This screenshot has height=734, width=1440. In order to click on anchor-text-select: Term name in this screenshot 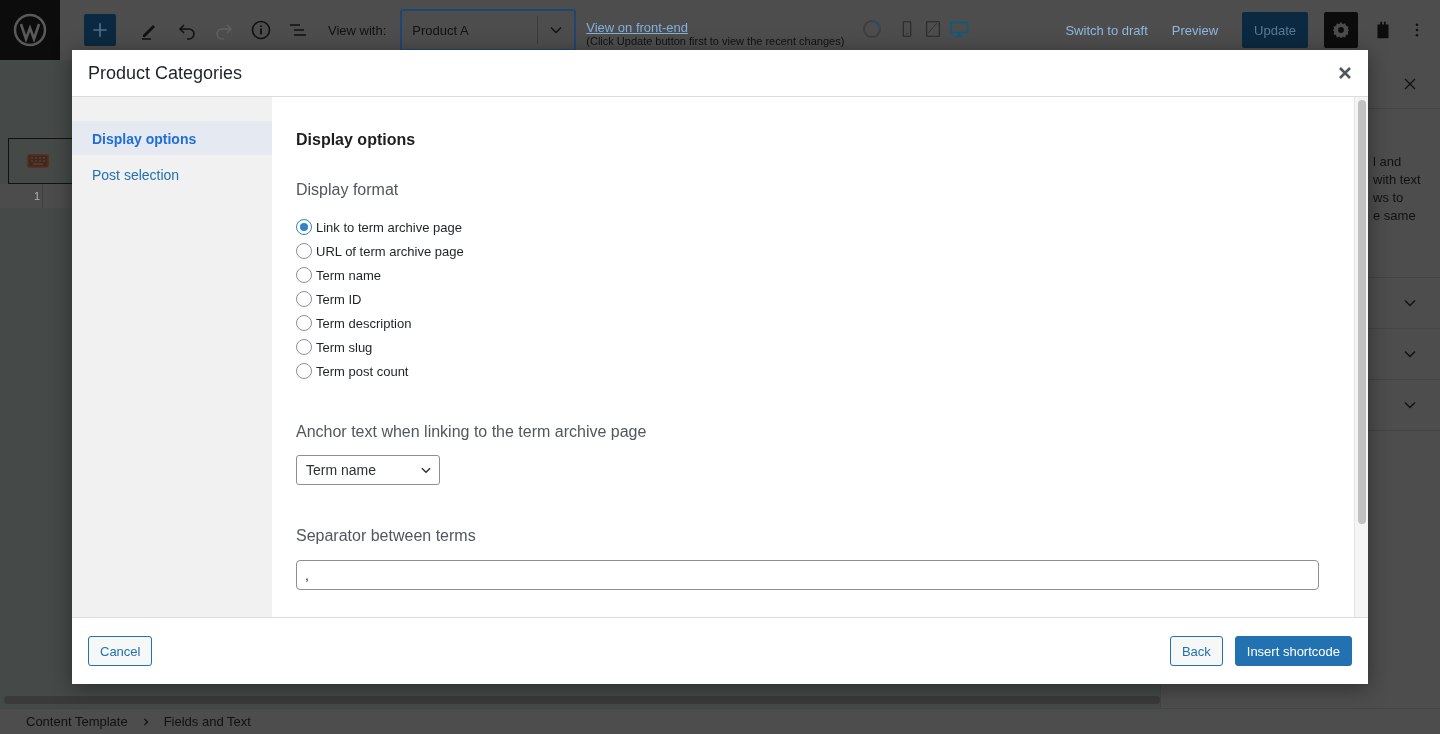, I will do `click(368, 470)`.